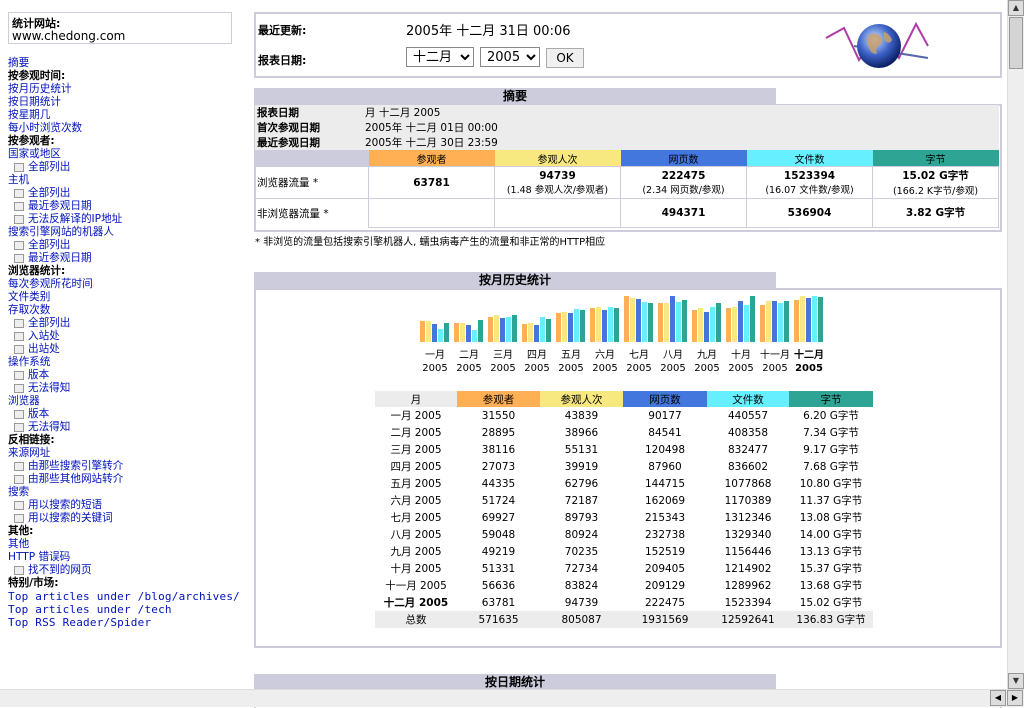  Describe the element at coordinates (123, 492) in the screenshot. I see `sidebar-item: 搜索` at that location.